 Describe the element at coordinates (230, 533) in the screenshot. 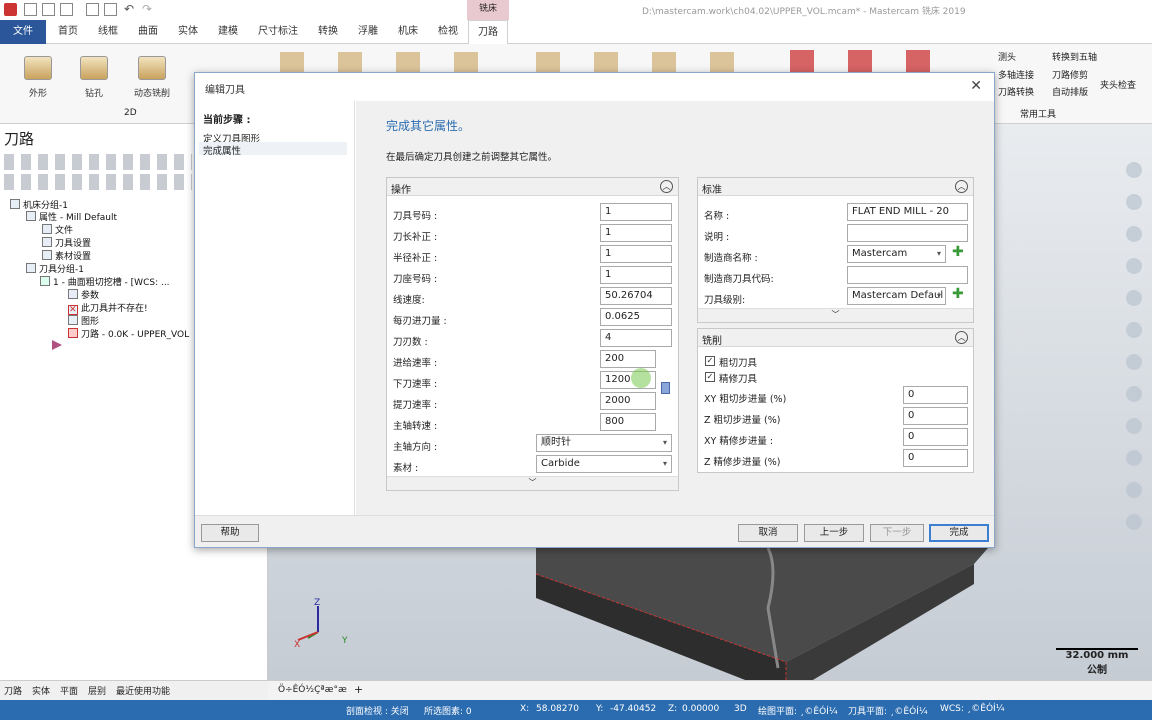

I see `help-button: 帮助` at that location.